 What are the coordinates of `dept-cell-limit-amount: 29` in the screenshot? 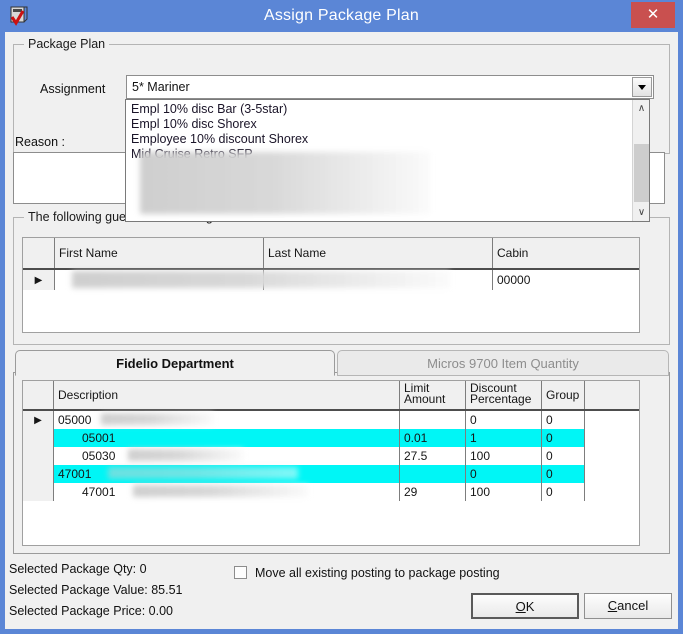 It's located at (433, 492).